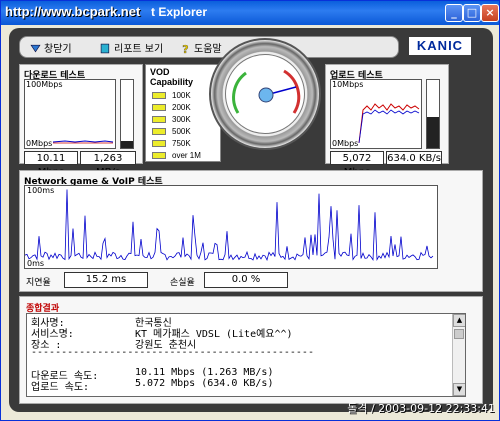 This screenshot has width=500, height=421. I want to click on row-label: 업로드 속도:, so click(60, 387).